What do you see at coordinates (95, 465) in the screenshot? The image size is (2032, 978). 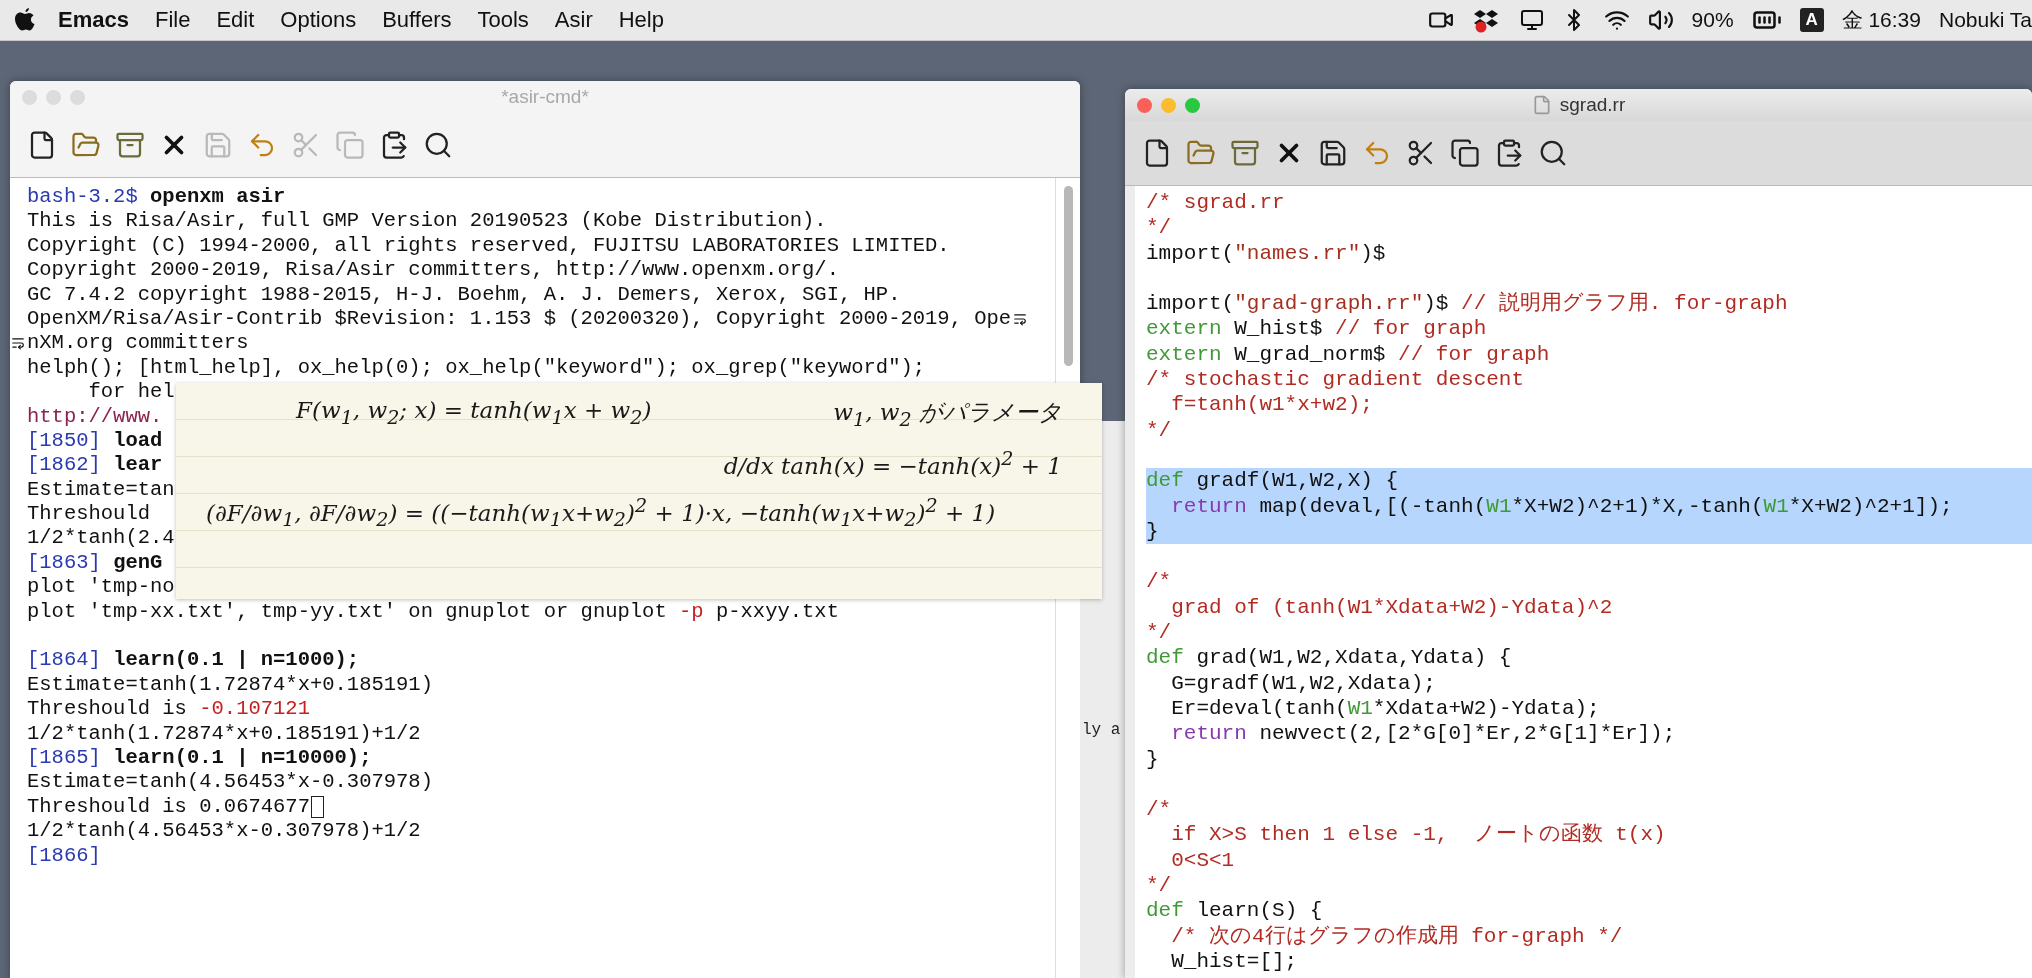 I see `terminal-line: [1862] lear` at bounding box center [95, 465].